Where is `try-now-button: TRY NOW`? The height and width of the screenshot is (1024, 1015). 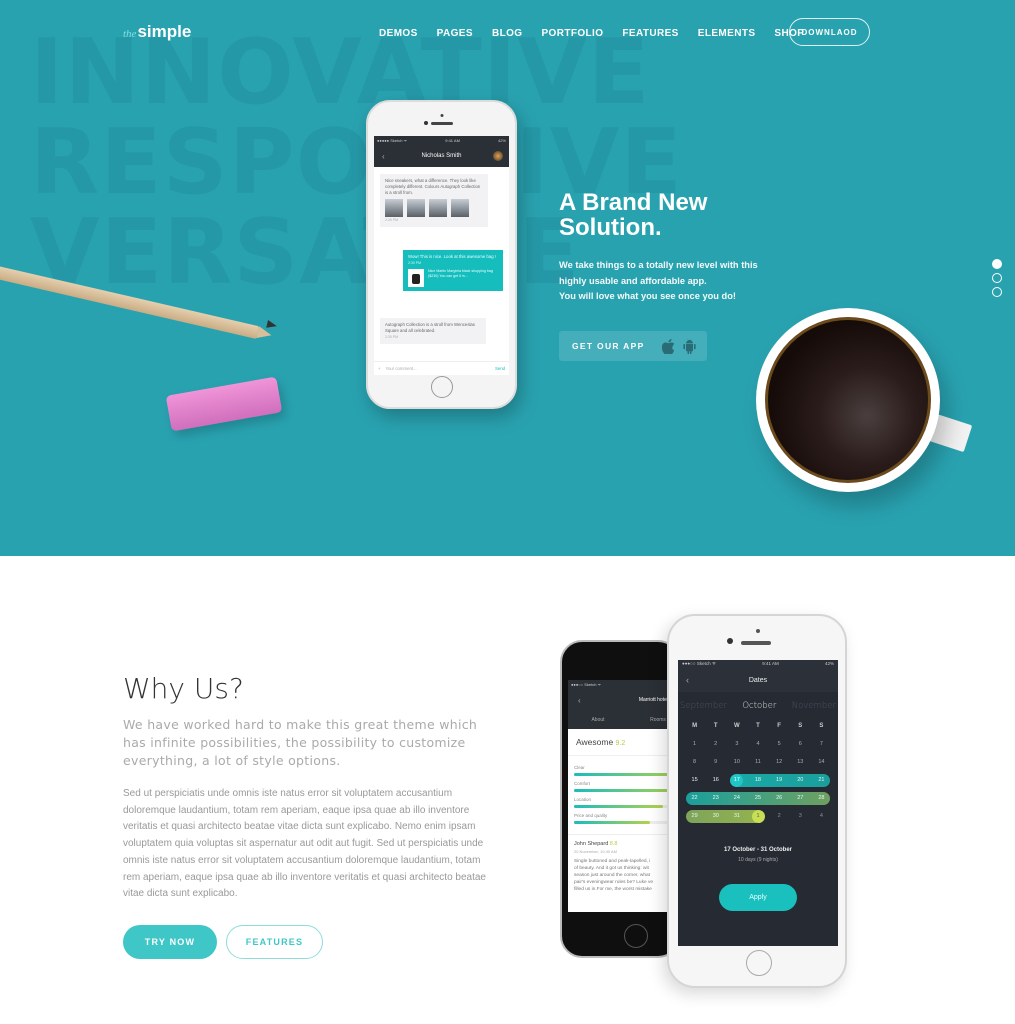
try-now-button: TRY NOW is located at coordinates (170, 942).